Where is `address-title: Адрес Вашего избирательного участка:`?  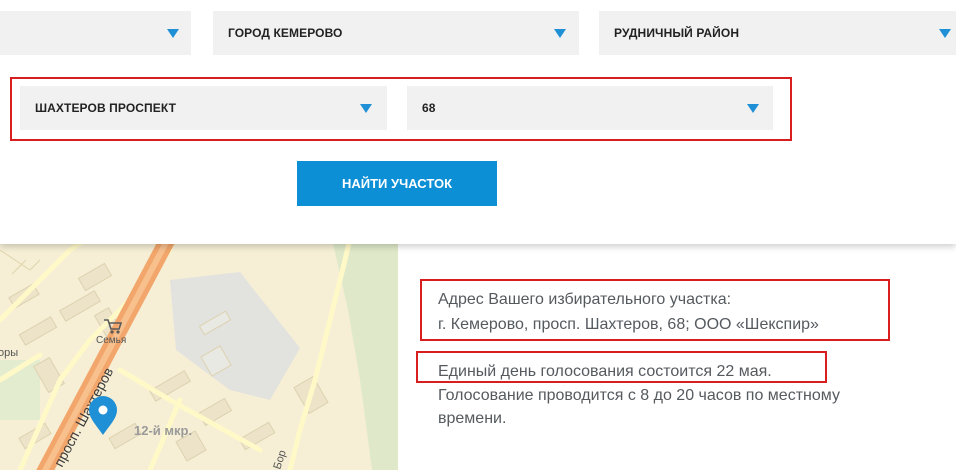
address-title: Адрес Вашего избирательного участка: is located at coordinates (585, 299).